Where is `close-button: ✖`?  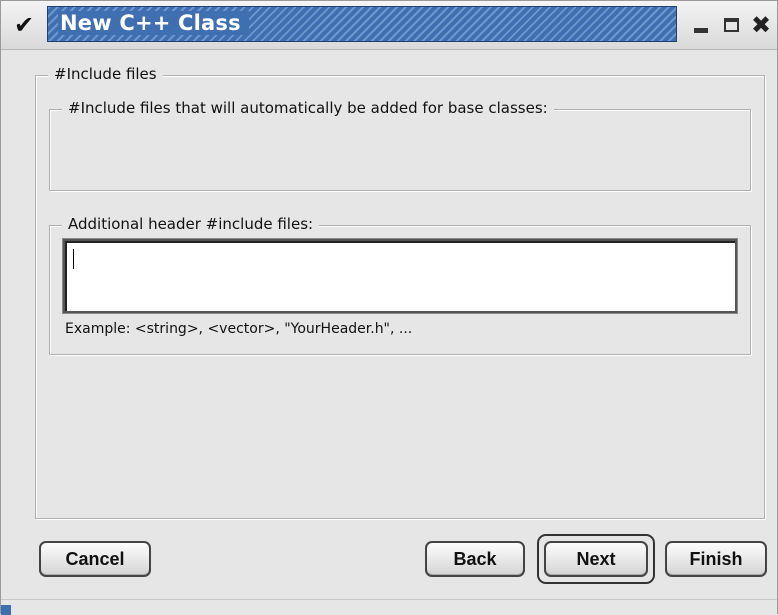
close-button: ✖ is located at coordinates (761, 25).